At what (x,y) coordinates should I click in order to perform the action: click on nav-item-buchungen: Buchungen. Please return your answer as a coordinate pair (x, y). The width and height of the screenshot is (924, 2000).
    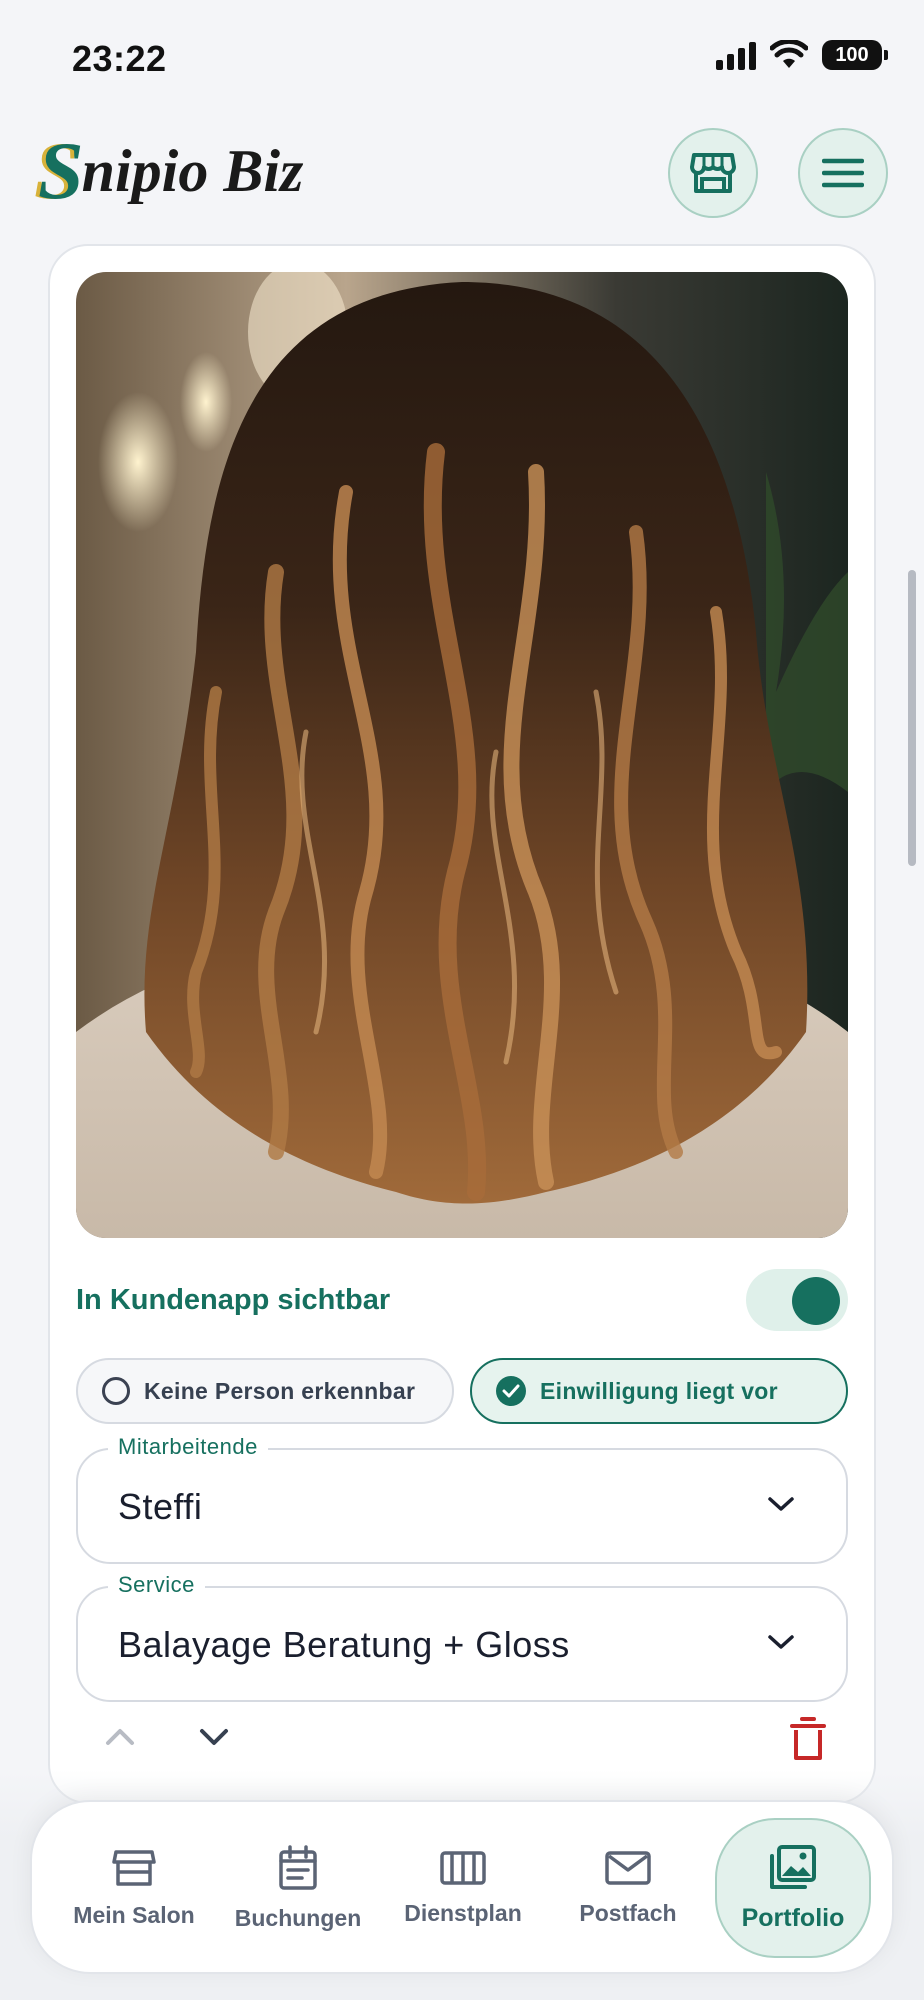
    Looking at the image, I should click on (298, 1888).